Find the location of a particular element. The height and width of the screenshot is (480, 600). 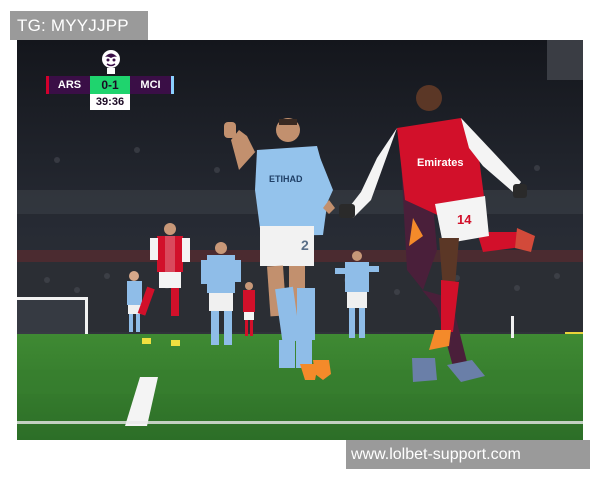

roof-light is located at coordinates (565, 60).